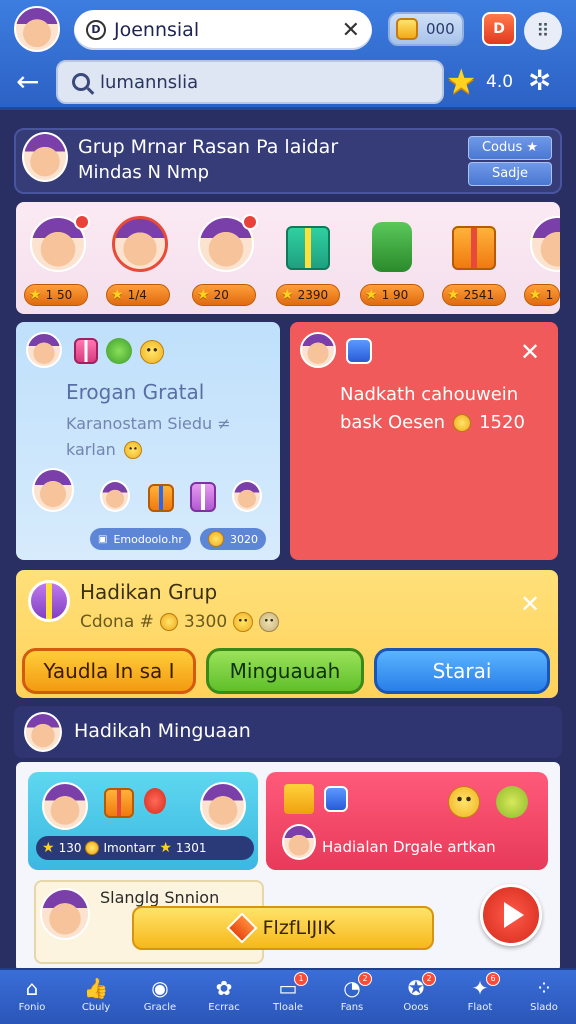 Image resolution: width=576 pixels, height=1024 pixels. I want to click on member-card: ★ 1/4, so click(141, 260).